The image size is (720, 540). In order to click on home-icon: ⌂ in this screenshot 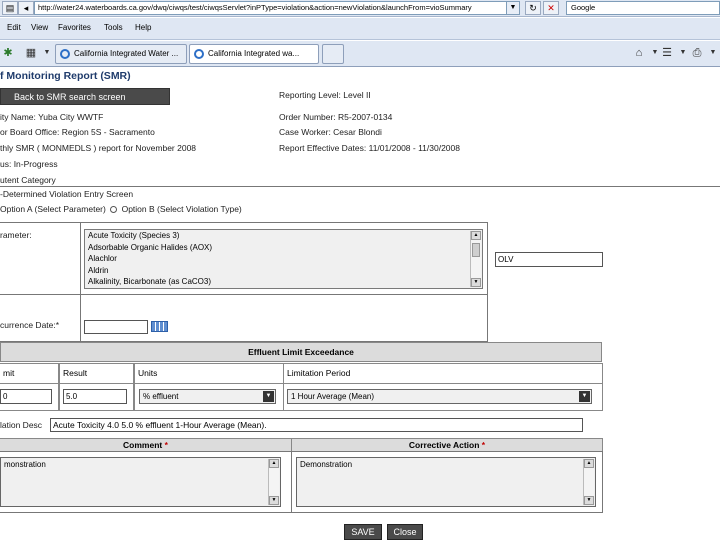, I will do `click(639, 53)`.